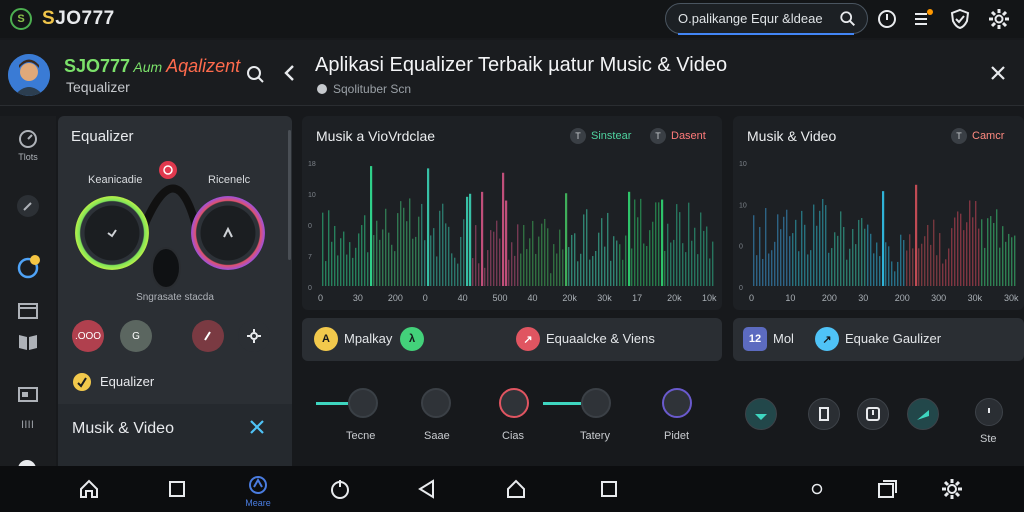 The height and width of the screenshot is (512, 1024). I want to click on system-navigation-bar: Meare, so click(512, 489).